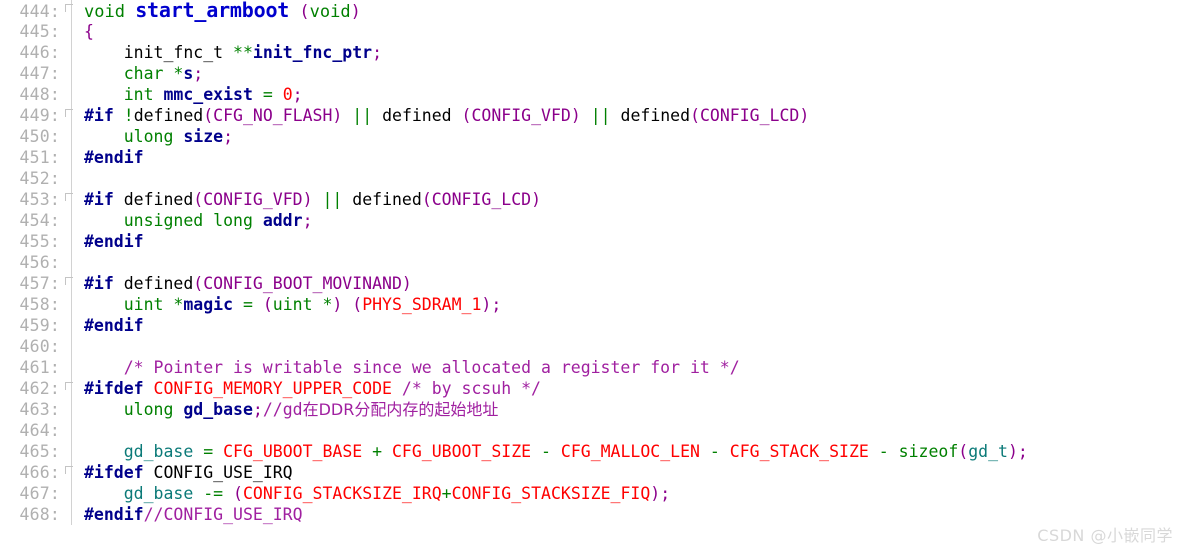 Image resolution: width=1187 pixels, height=552 pixels. Describe the element at coordinates (89, 31) in the screenshot. I see `code-token: {` at that location.